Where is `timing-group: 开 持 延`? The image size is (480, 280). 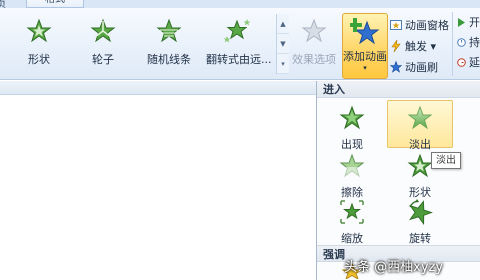
timing-group: 开 持 延 is located at coordinates (466, 44).